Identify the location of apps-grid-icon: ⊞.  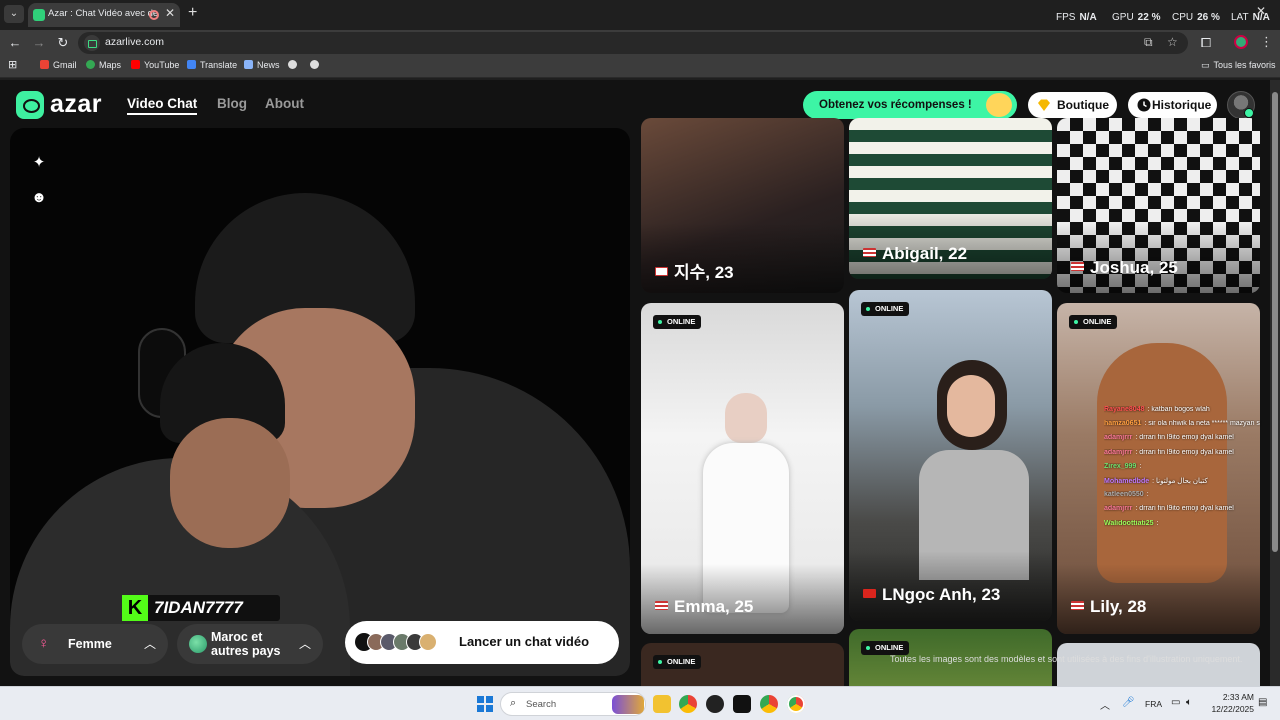
(12, 64).